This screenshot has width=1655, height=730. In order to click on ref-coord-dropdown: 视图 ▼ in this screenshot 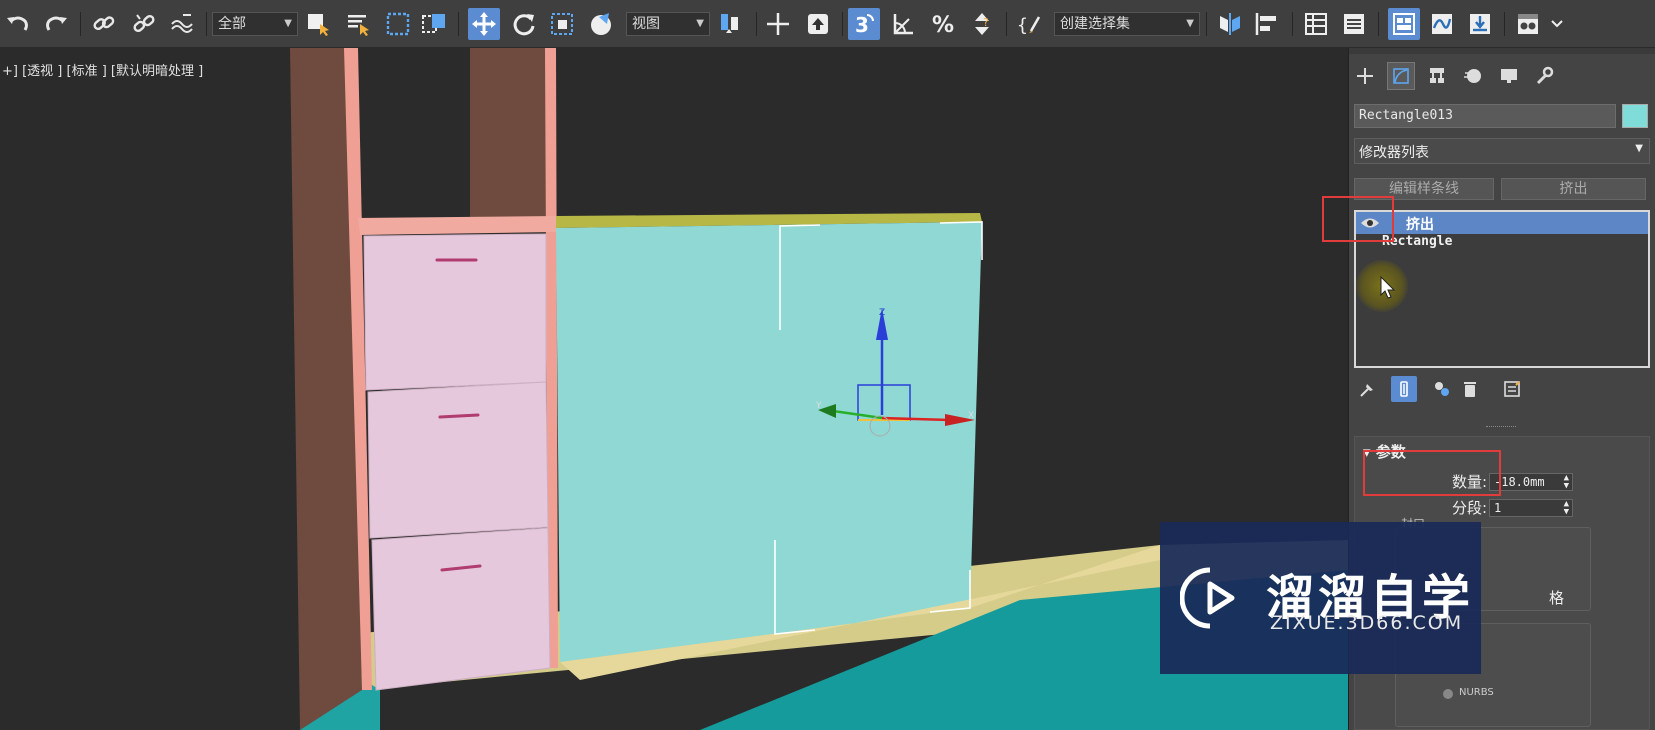, I will do `click(668, 24)`.